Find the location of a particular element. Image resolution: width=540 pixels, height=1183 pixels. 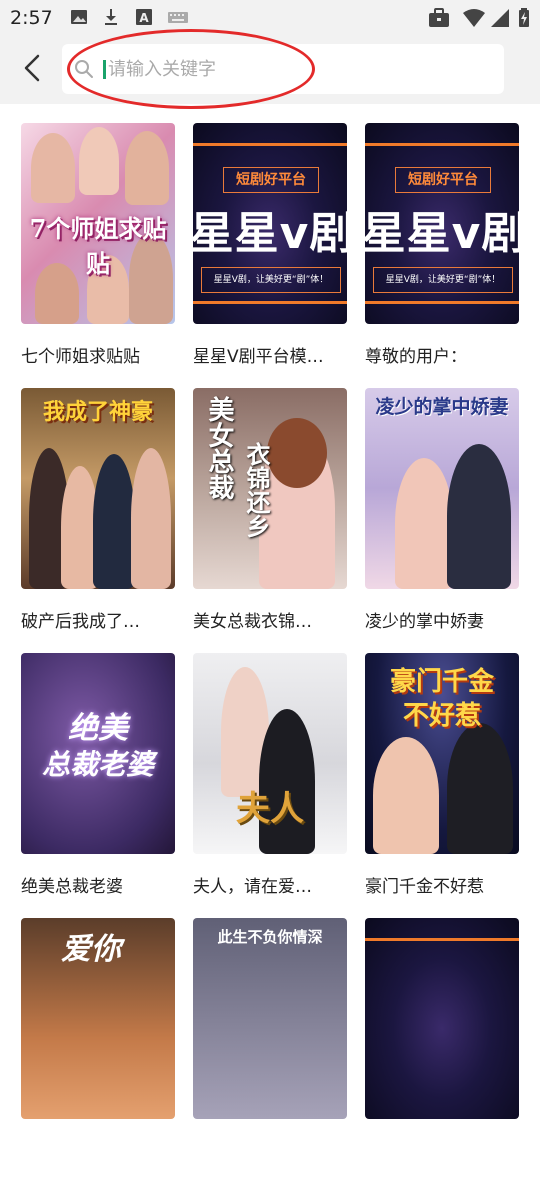

poster-title-text: 爱你 is located at coordinates (91, 949).